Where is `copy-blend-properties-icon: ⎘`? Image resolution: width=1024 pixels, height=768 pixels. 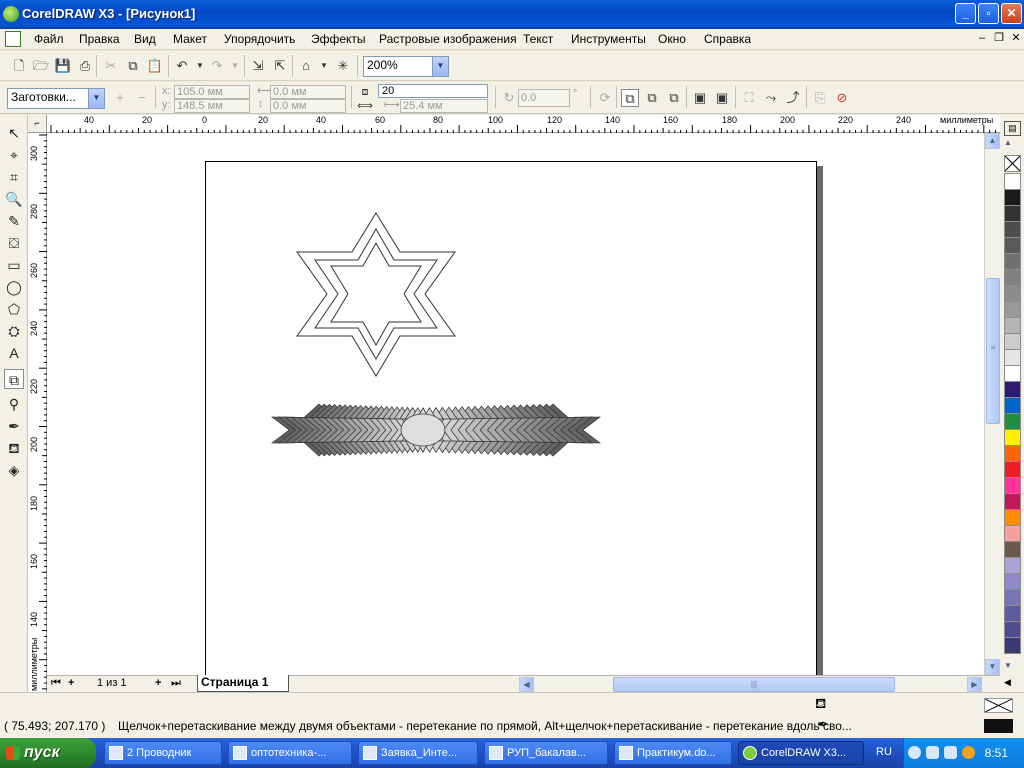
copy-blend-properties-icon: ⎘ is located at coordinates (820, 98).